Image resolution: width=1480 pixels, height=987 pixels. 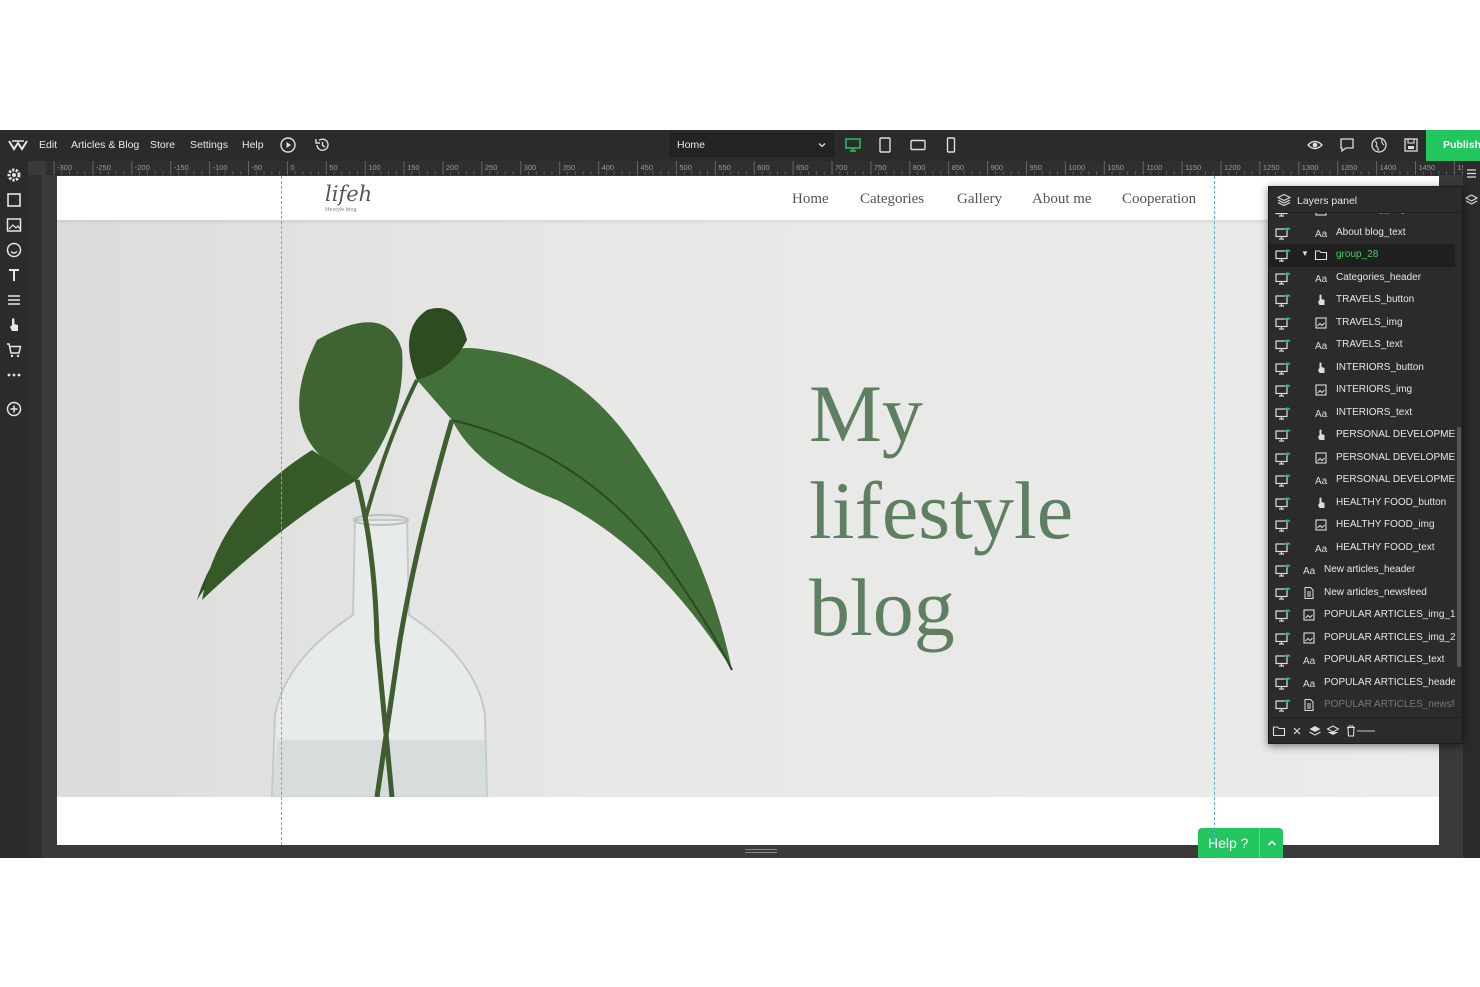 I want to click on layer-row: INTERIORS_img, so click(x=1362, y=390).